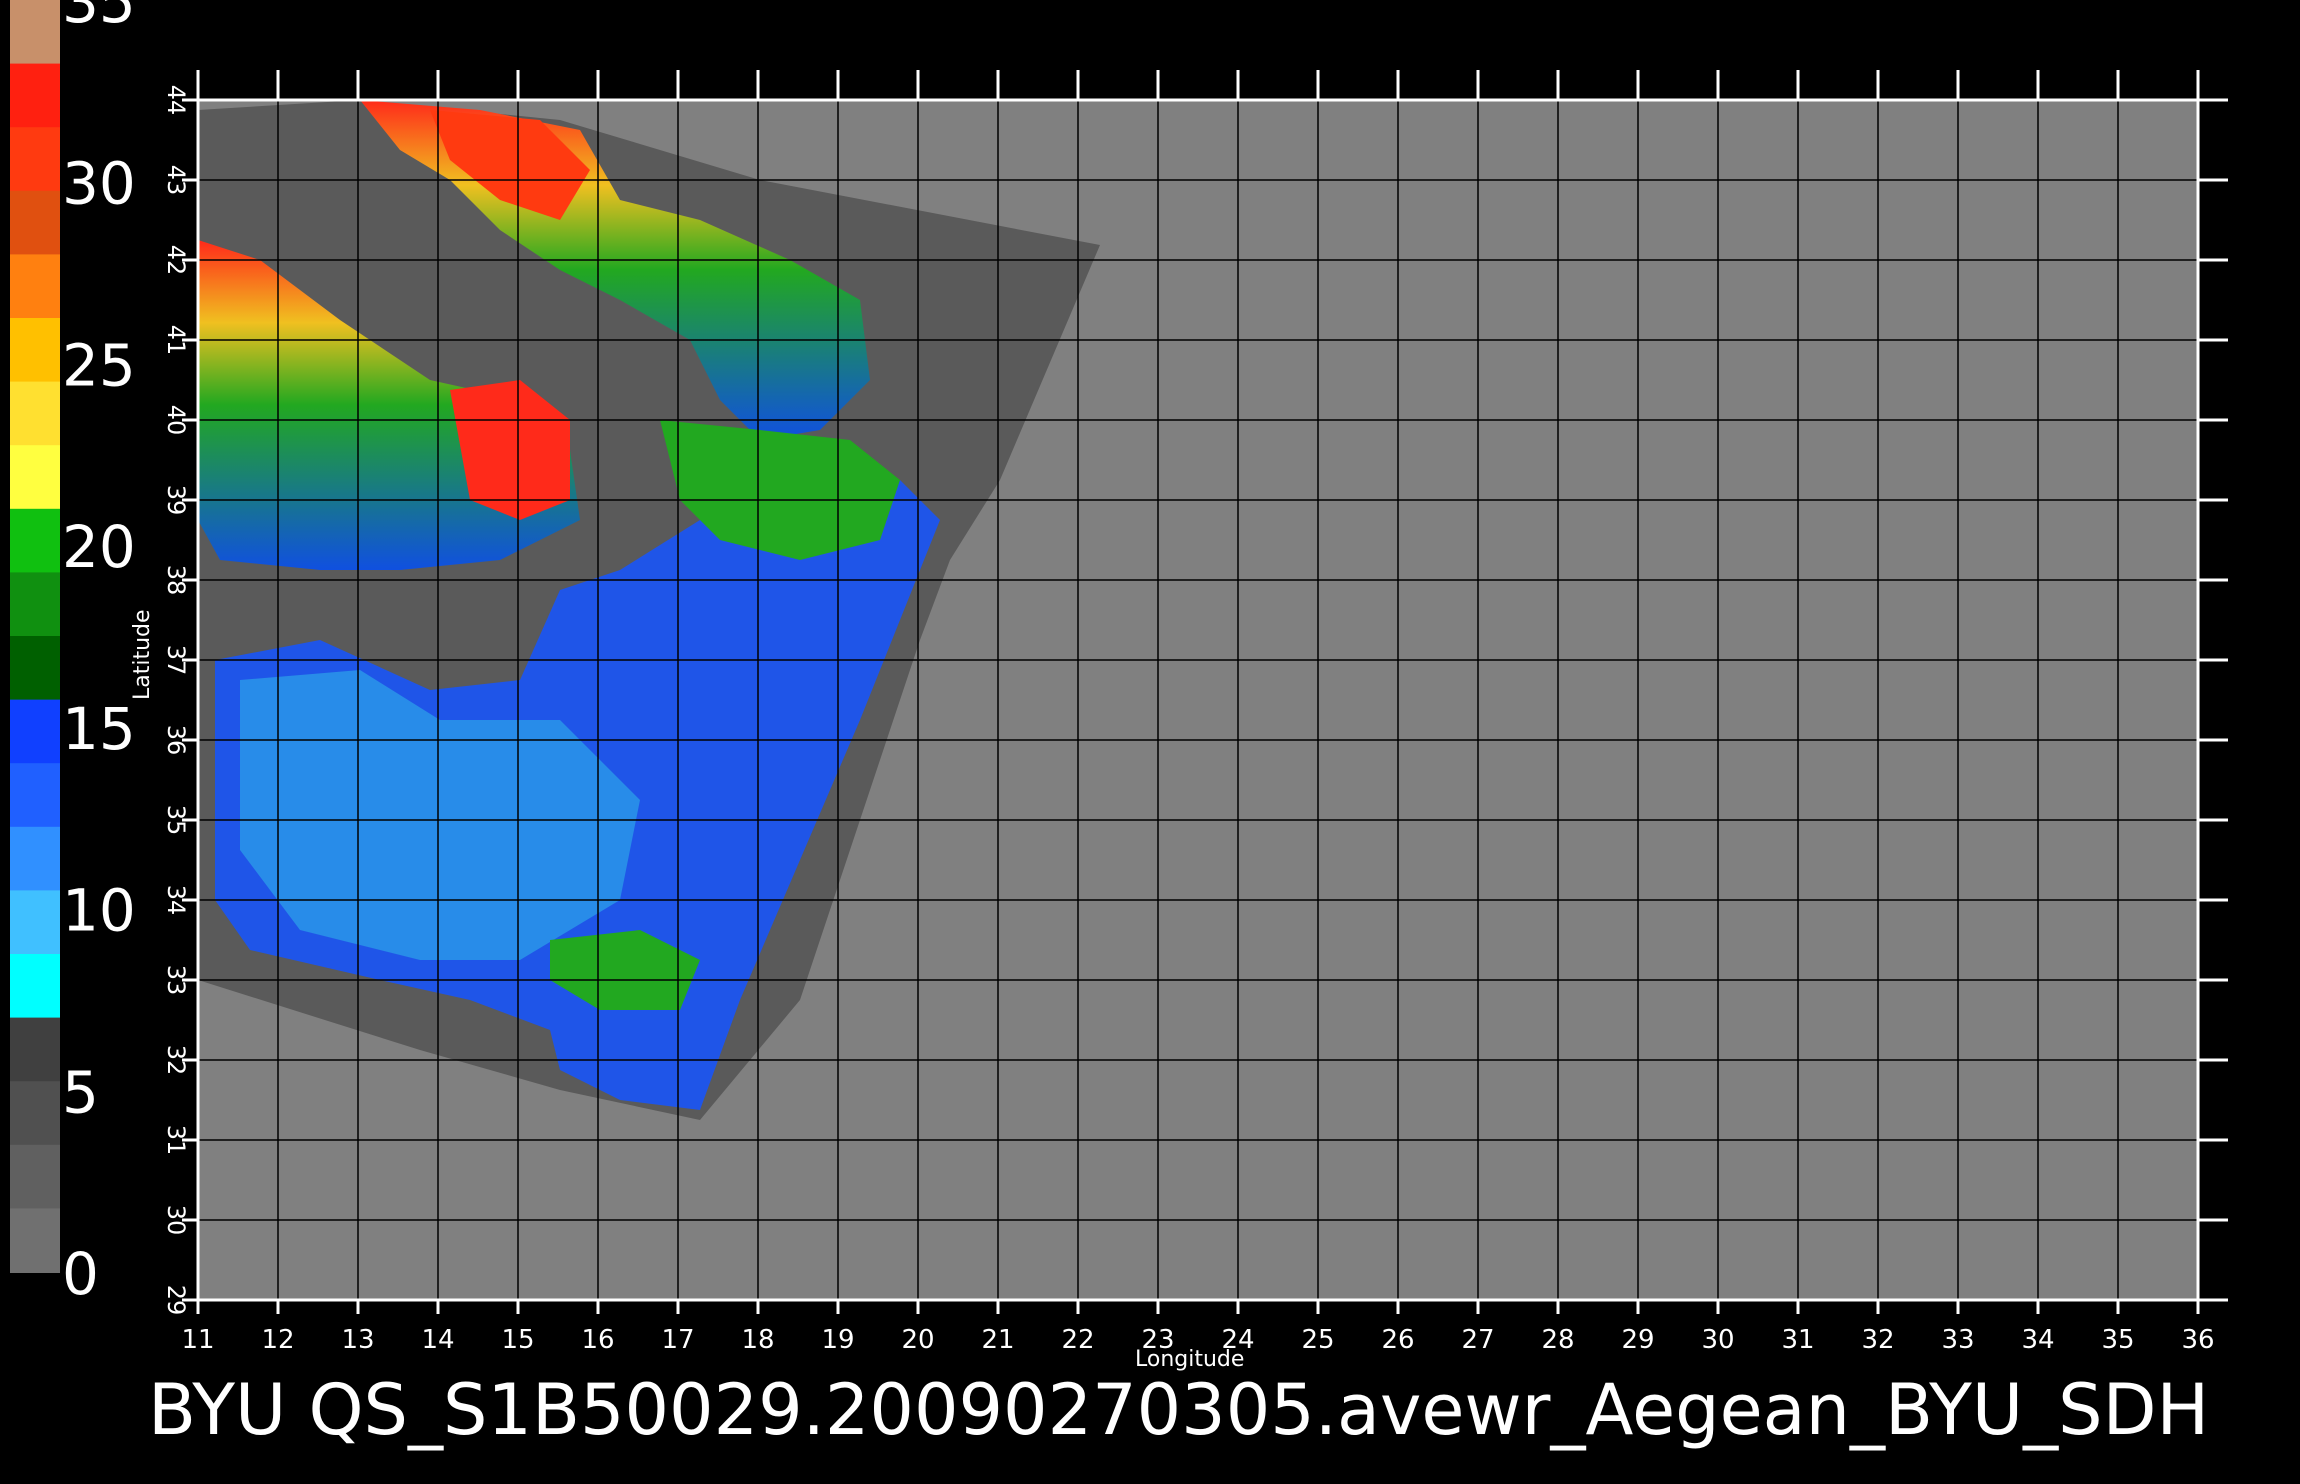  What do you see at coordinates (1557, 1340) in the screenshot?
I see `lon-tick-label: 28` at bounding box center [1557, 1340].